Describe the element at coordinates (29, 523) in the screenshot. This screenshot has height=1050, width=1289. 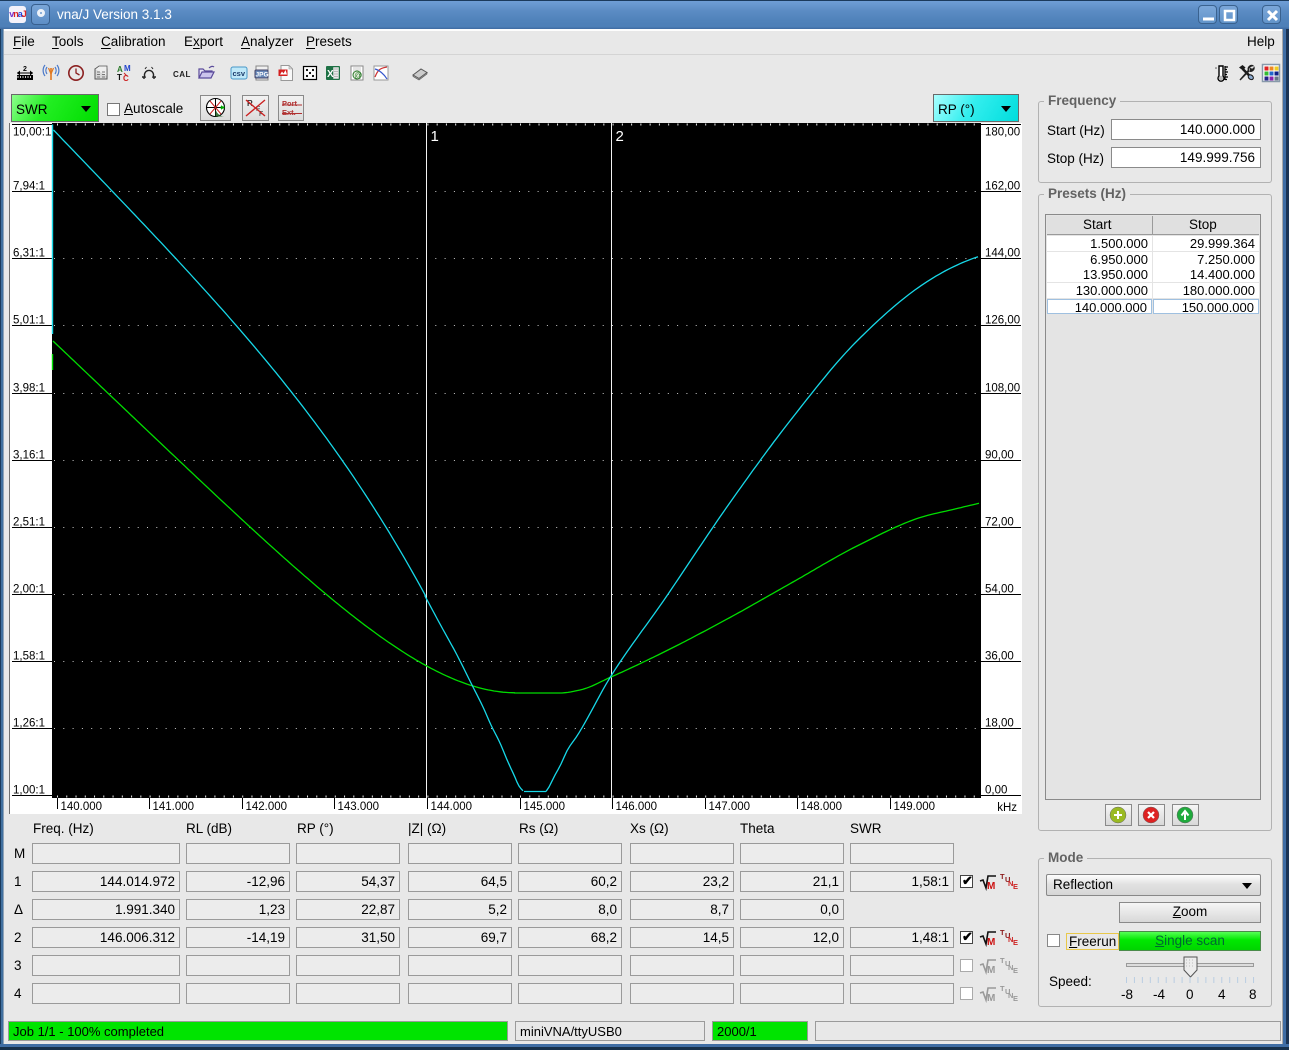
I see `svg-text: 2,51:1` at that location.